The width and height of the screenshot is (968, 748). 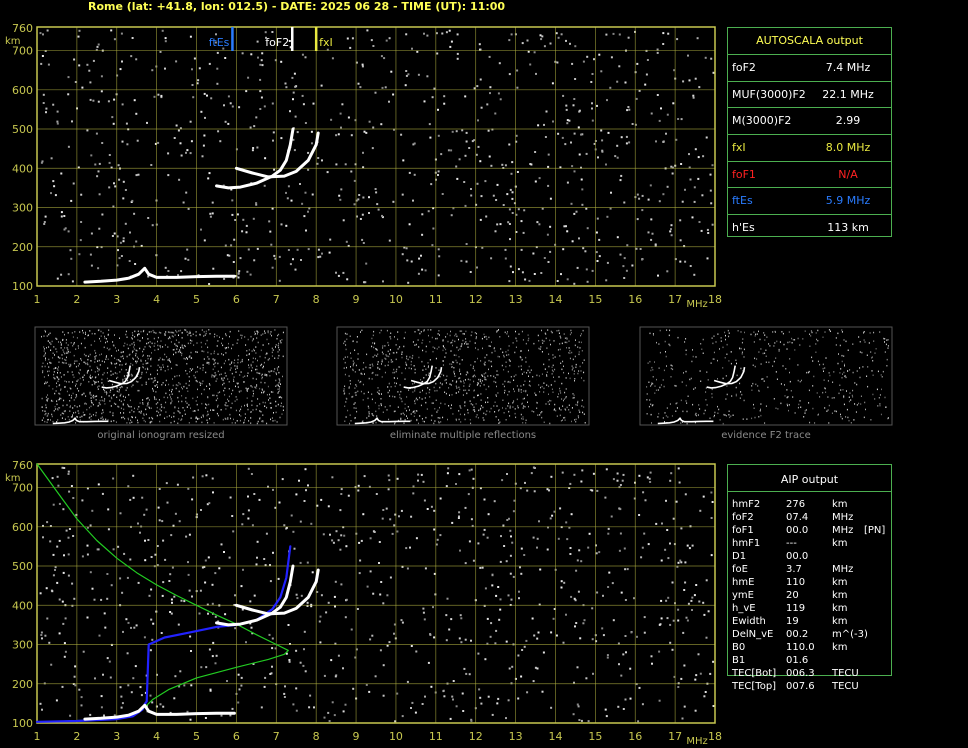 What do you see at coordinates (316, 299) in the screenshot?
I see `x-tick-label: 8` at bounding box center [316, 299].